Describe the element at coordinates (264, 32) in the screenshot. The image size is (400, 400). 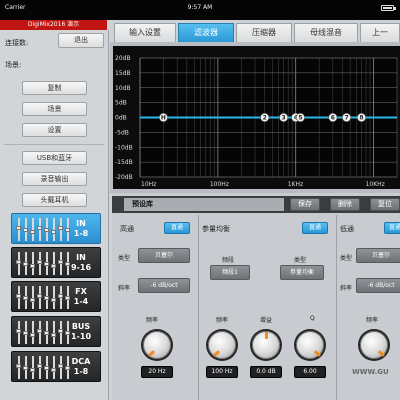
I see `tab-compressor: 压缩器` at that location.